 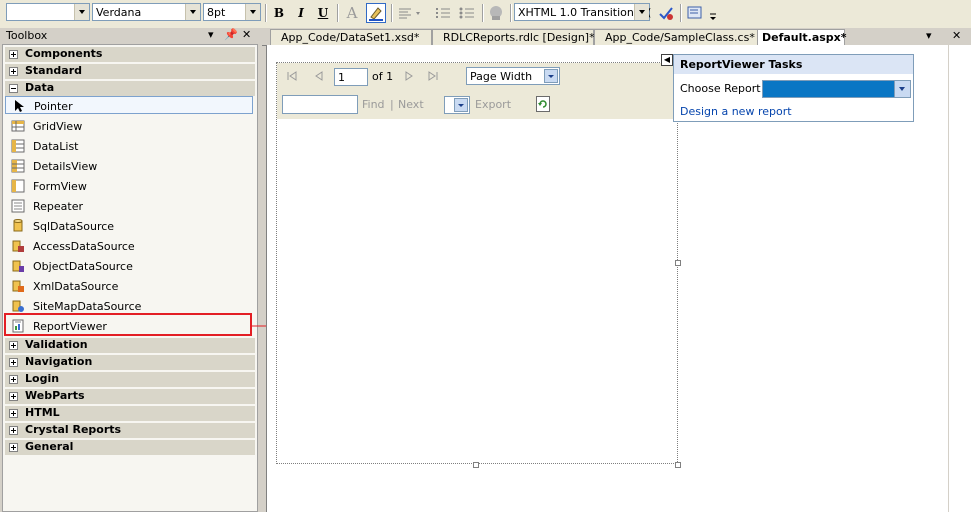 What do you see at coordinates (27, 35) in the screenshot?
I see `toolbox-title: Toolbox` at bounding box center [27, 35].